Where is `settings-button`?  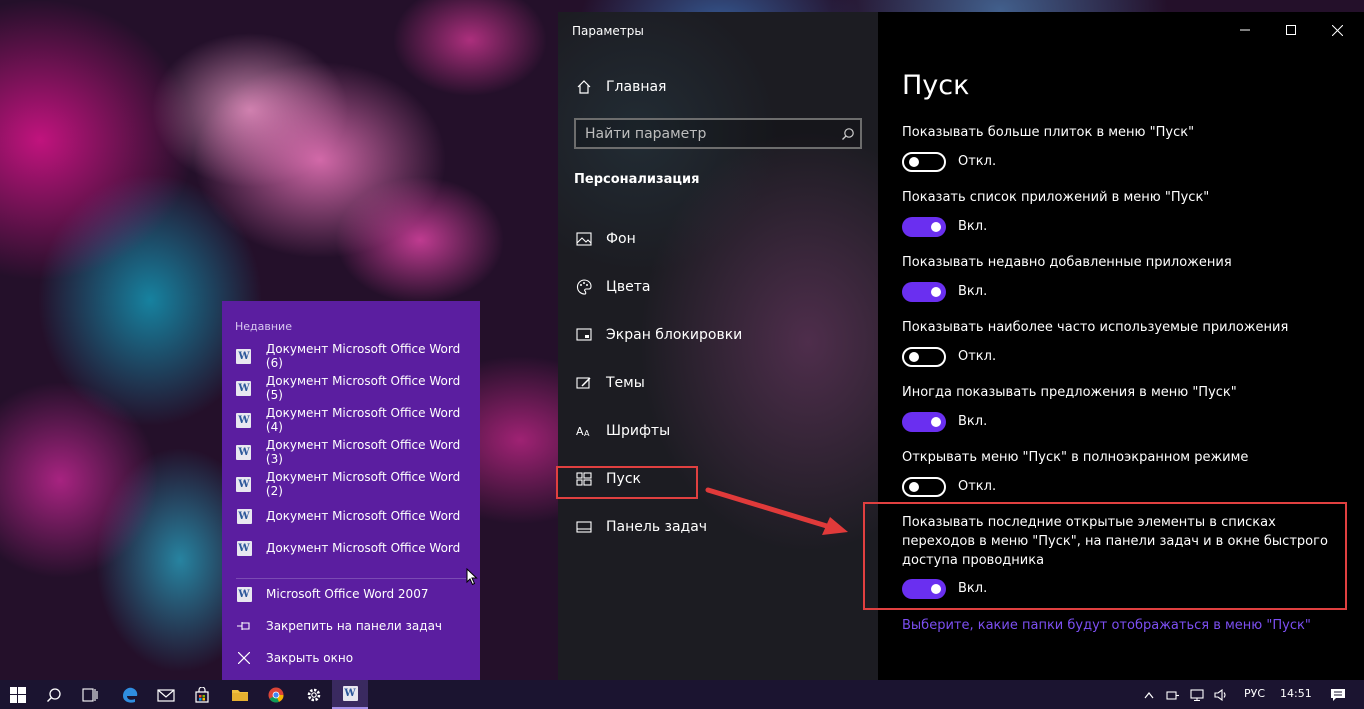 settings-button is located at coordinates (314, 694).